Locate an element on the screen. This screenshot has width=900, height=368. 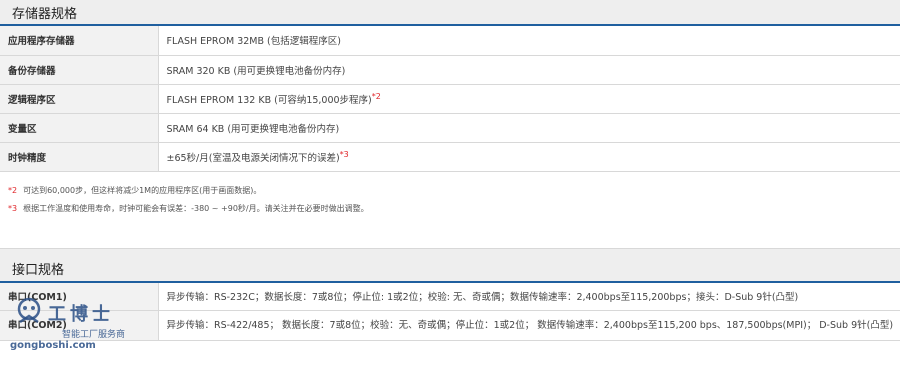
footnote: *2 可达到60,000步，但这样将减少1M的应用程序区(用于画面数据)。 is located at coordinates (454, 191).